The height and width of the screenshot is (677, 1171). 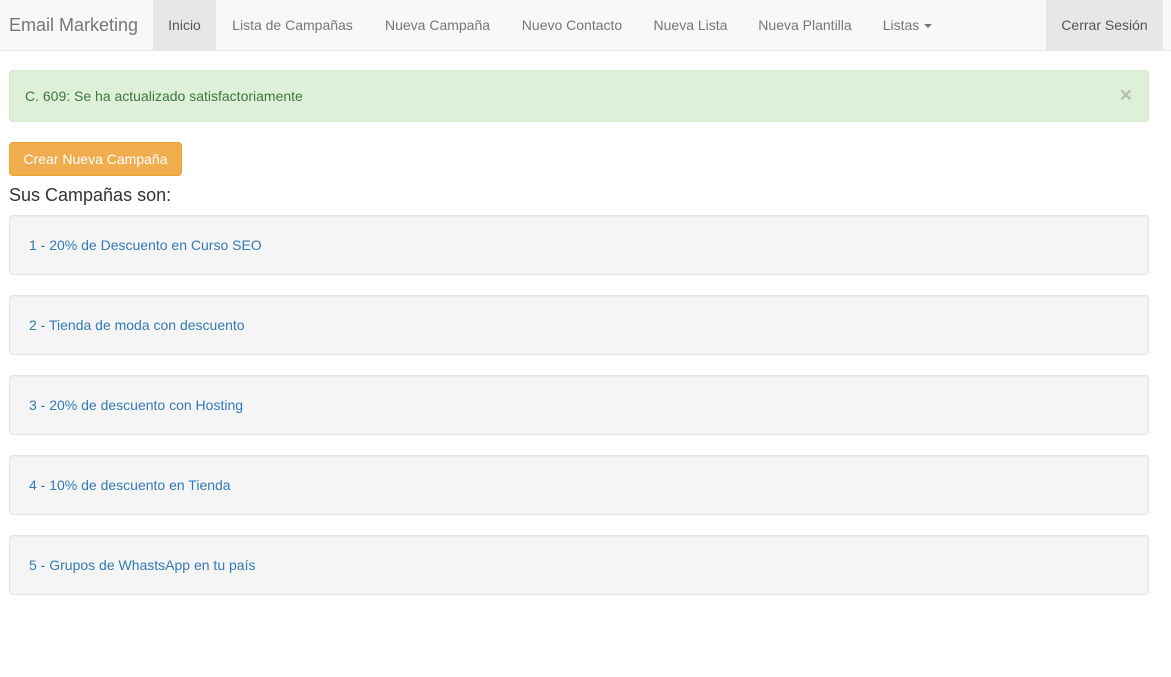 I want to click on nav-nueva-lista: Nueva Lista, so click(x=690, y=25).